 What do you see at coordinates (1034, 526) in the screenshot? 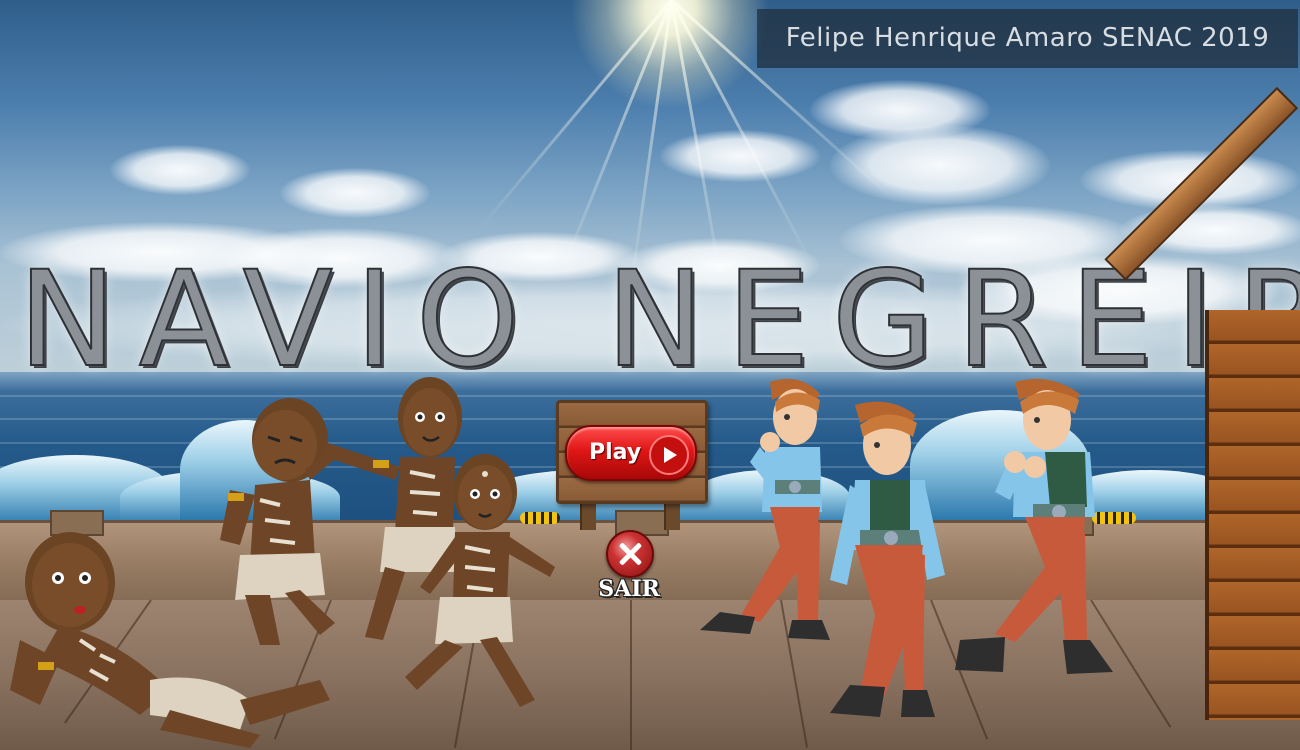
I see `character-sailor-right` at bounding box center [1034, 526].